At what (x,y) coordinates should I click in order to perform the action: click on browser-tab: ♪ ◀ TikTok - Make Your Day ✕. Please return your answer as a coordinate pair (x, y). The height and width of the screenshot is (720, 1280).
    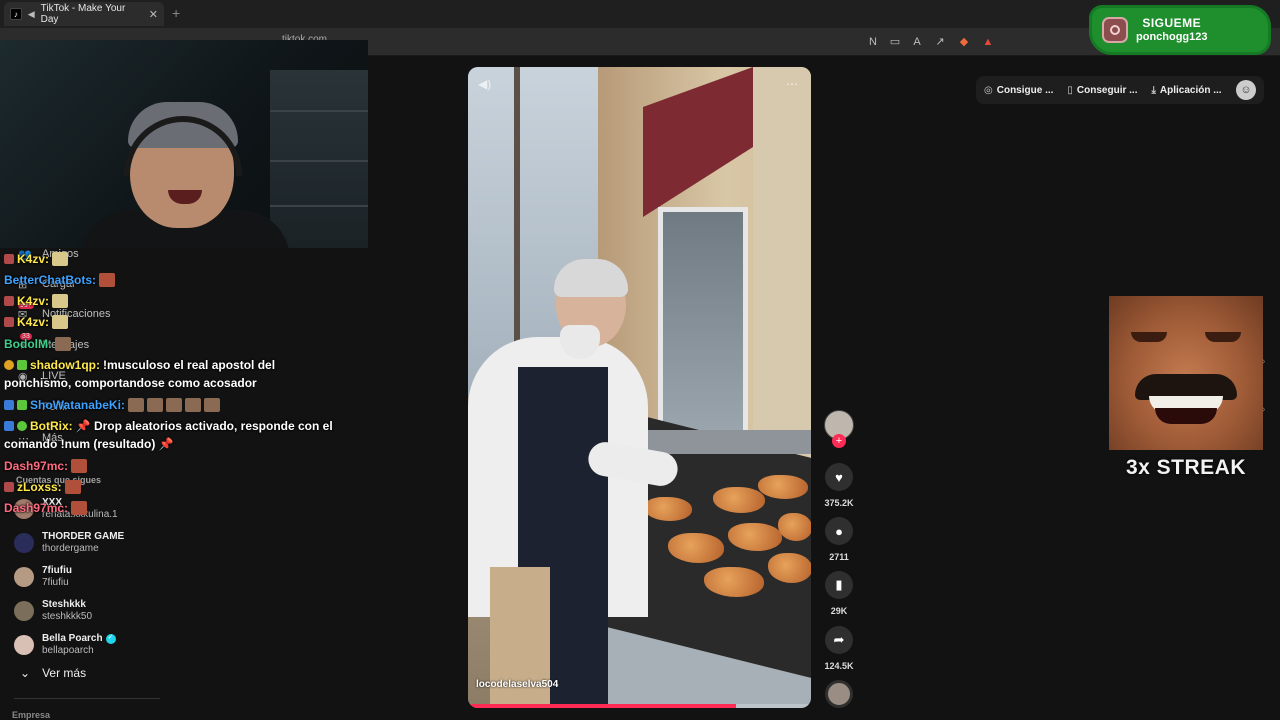
    Looking at the image, I should click on (84, 14).